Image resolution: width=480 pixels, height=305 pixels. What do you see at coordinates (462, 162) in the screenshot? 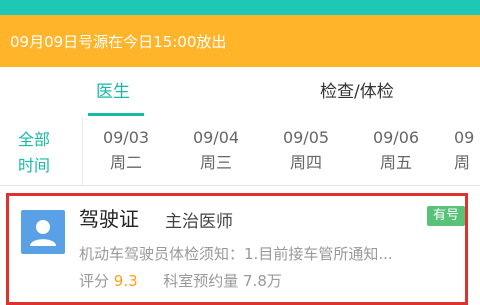
I see `weekday-label: 周` at bounding box center [462, 162].